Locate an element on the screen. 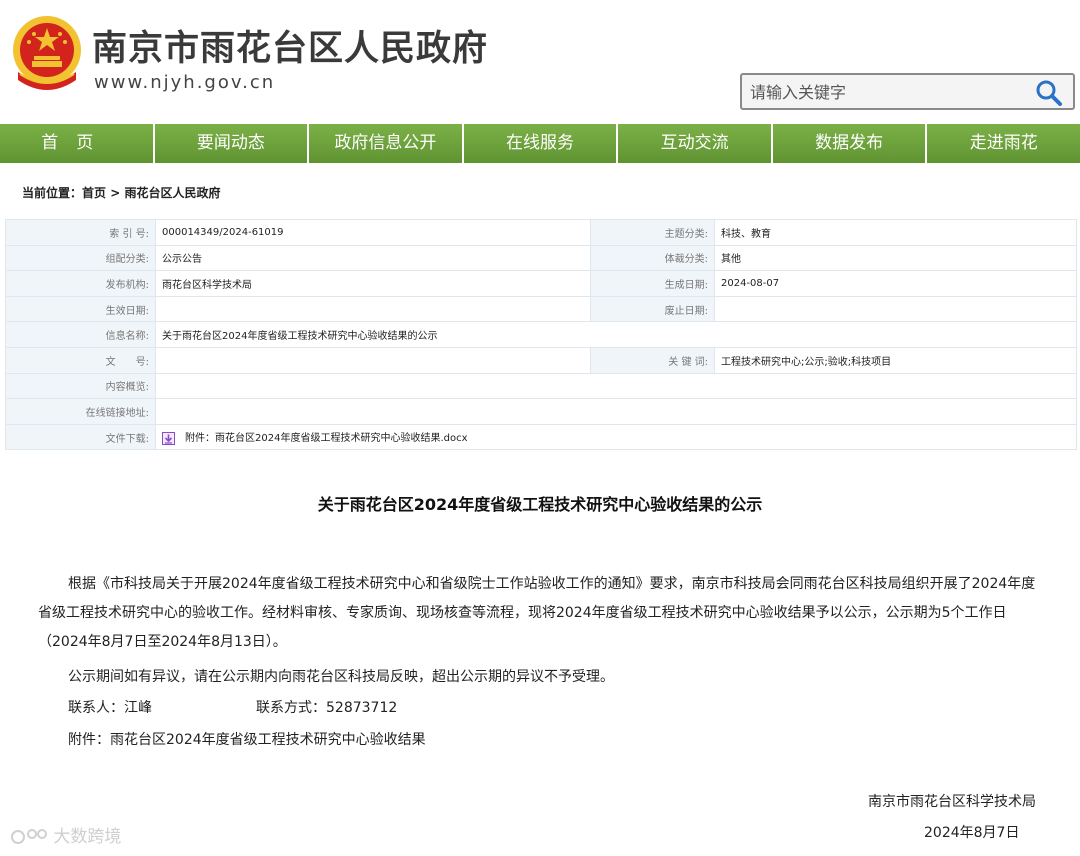 The width and height of the screenshot is (1080, 856). signature-org: 南京市雨花台区科学技术局 is located at coordinates (952, 802).